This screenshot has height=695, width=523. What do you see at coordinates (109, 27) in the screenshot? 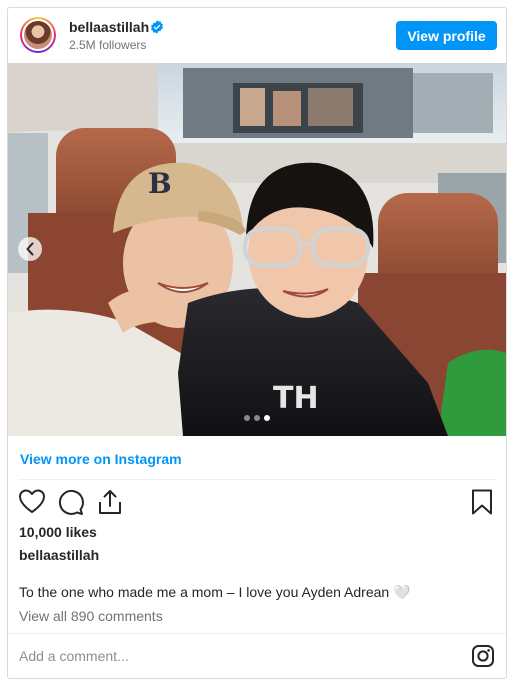
I see `username: bellaastillah` at bounding box center [109, 27].